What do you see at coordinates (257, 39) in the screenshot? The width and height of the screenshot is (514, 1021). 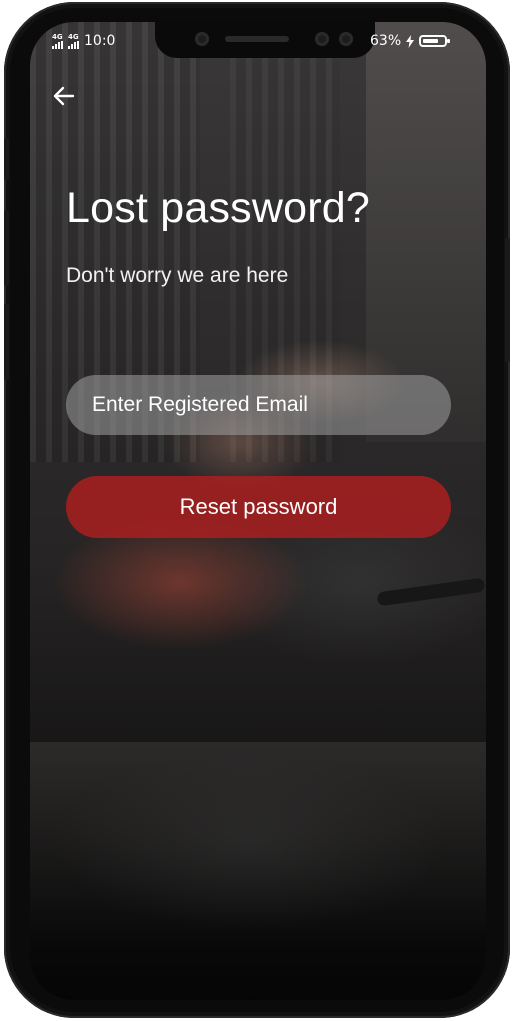 I see `speaker-grille` at bounding box center [257, 39].